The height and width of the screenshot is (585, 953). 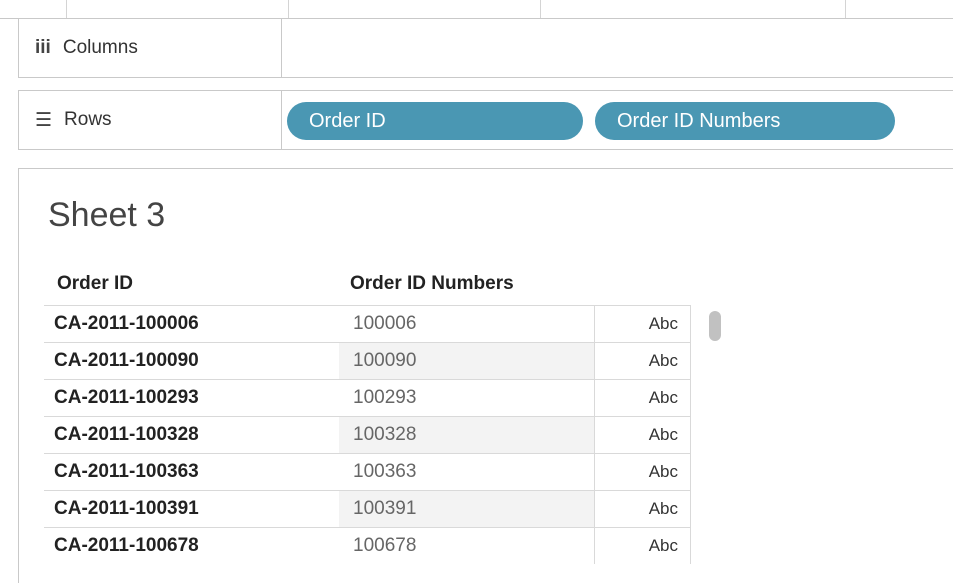 What do you see at coordinates (466, 509) in the screenshot?
I see `order-number-cell: 100391` at bounding box center [466, 509].